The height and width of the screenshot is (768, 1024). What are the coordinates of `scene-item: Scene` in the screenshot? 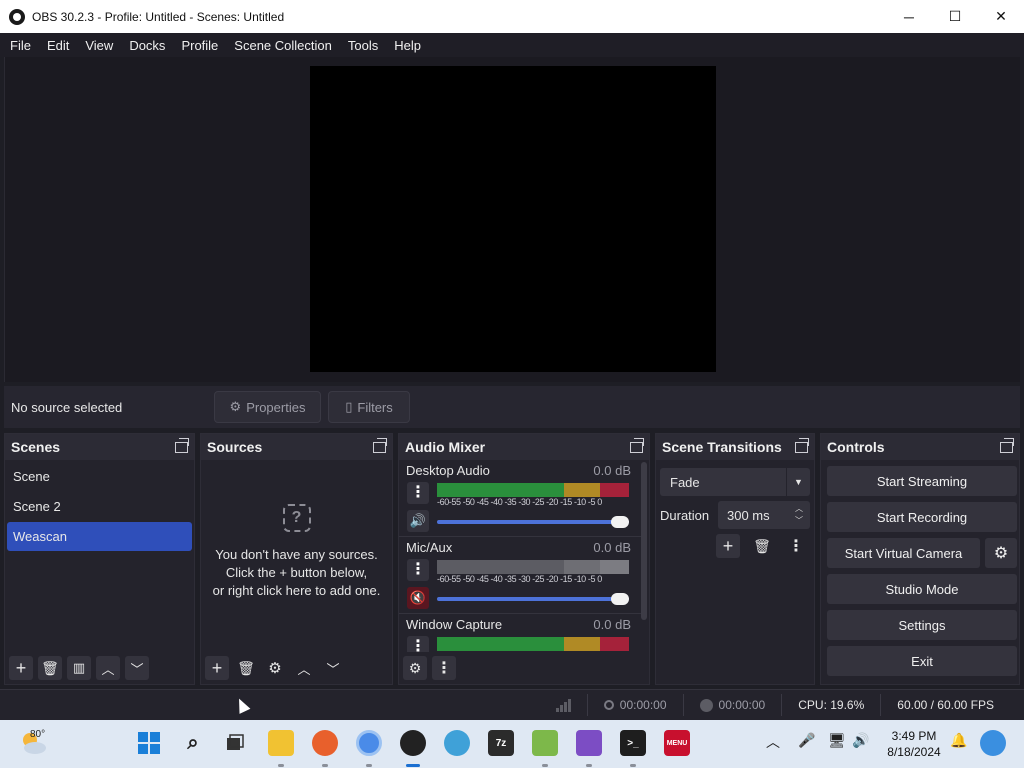 It's located at (99, 476).